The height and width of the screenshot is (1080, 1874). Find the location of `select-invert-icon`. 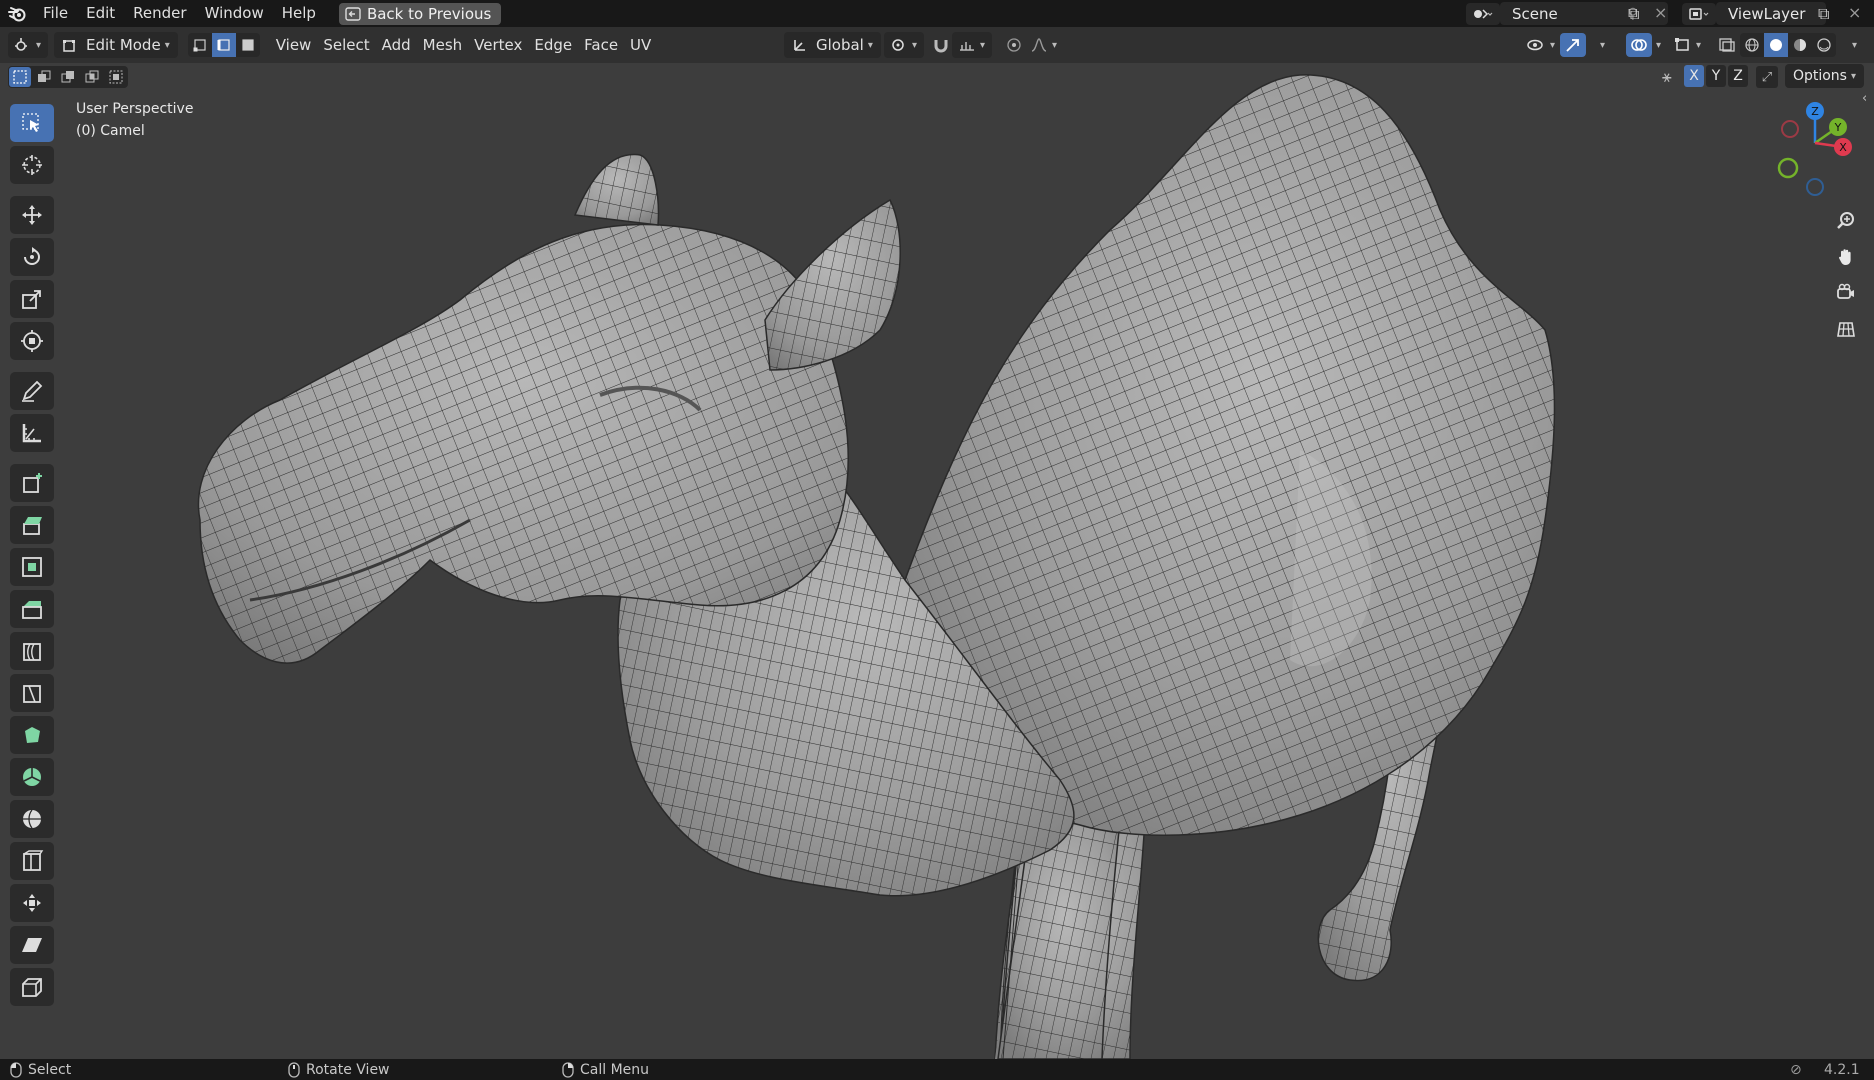

select-invert-icon is located at coordinates (92, 77).